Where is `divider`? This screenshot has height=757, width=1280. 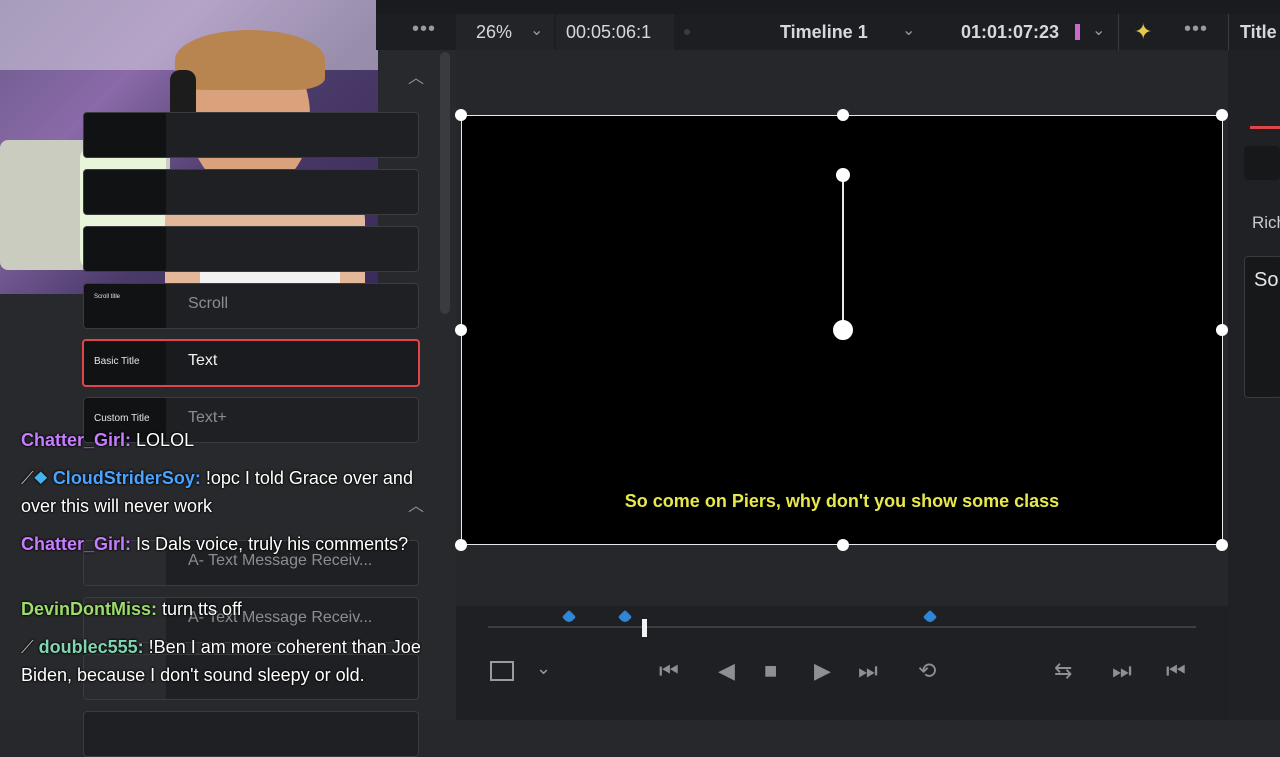 divider is located at coordinates (1118, 32).